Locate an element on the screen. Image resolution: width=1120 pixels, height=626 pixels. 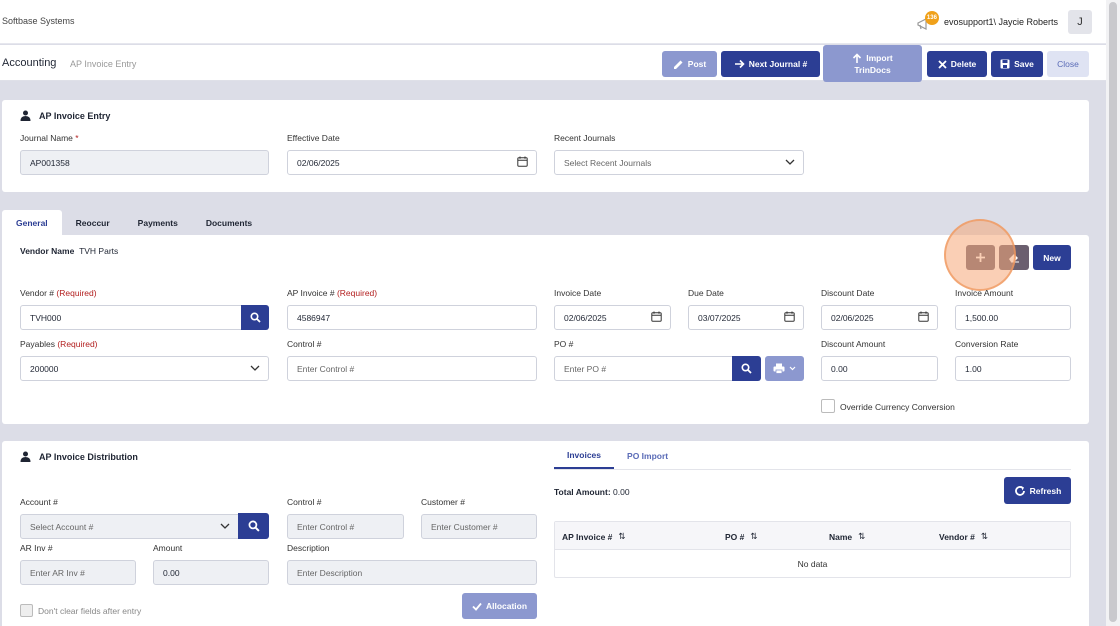
control-field: Enter Control # is located at coordinates (412, 368).